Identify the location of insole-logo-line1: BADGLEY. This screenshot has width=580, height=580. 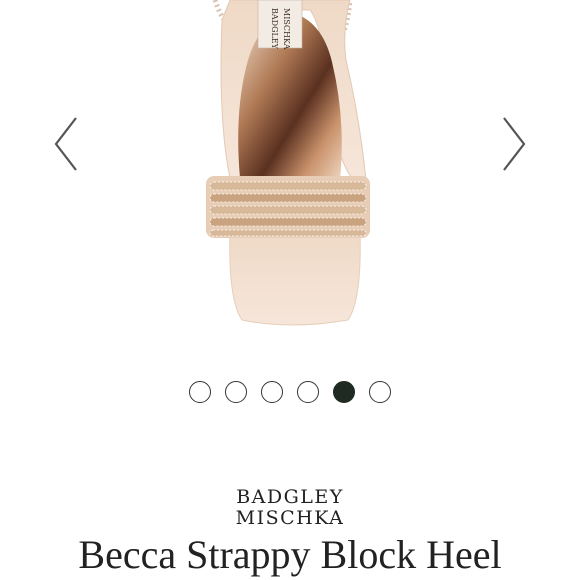
(274, 29).